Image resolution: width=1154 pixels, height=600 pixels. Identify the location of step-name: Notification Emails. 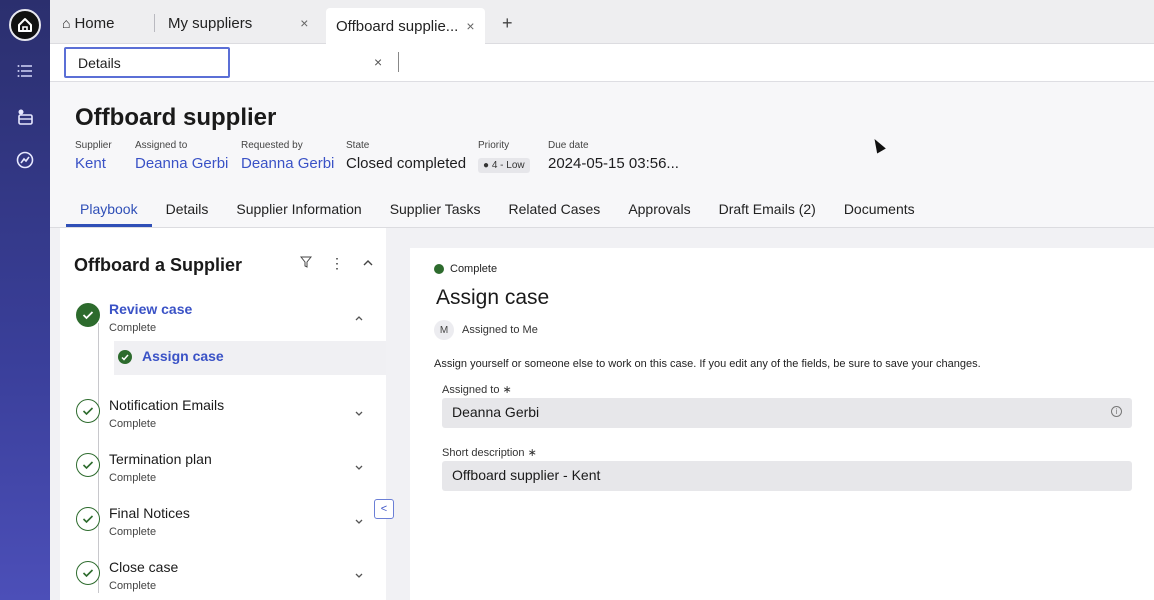
(167, 405).